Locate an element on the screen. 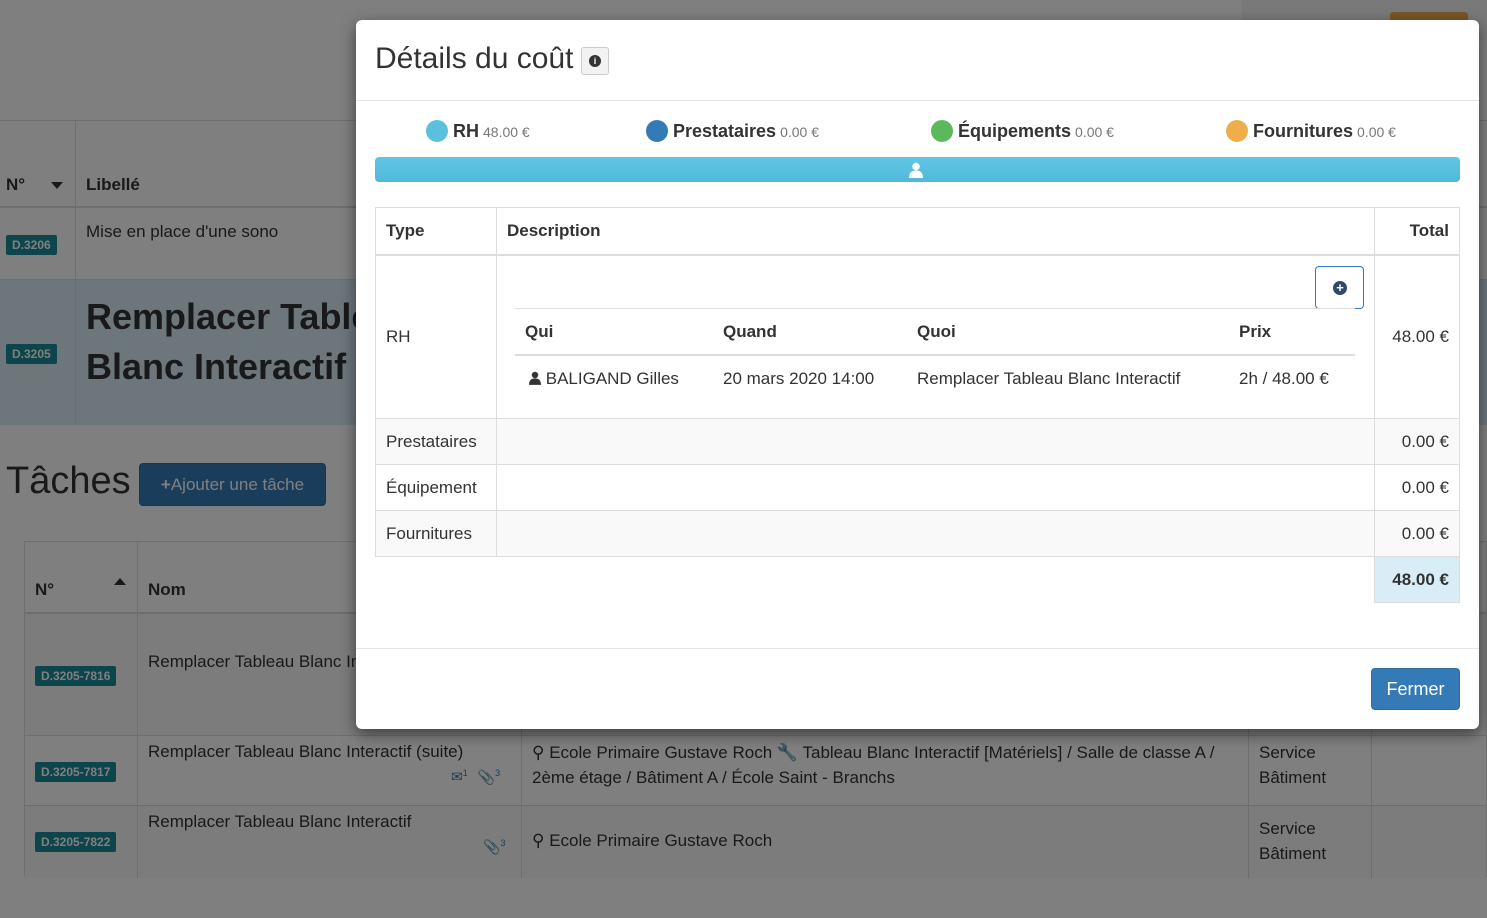 This screenshot has width=1487, height=918. cost-type: Fournitures is located at coordinates (436, 533).